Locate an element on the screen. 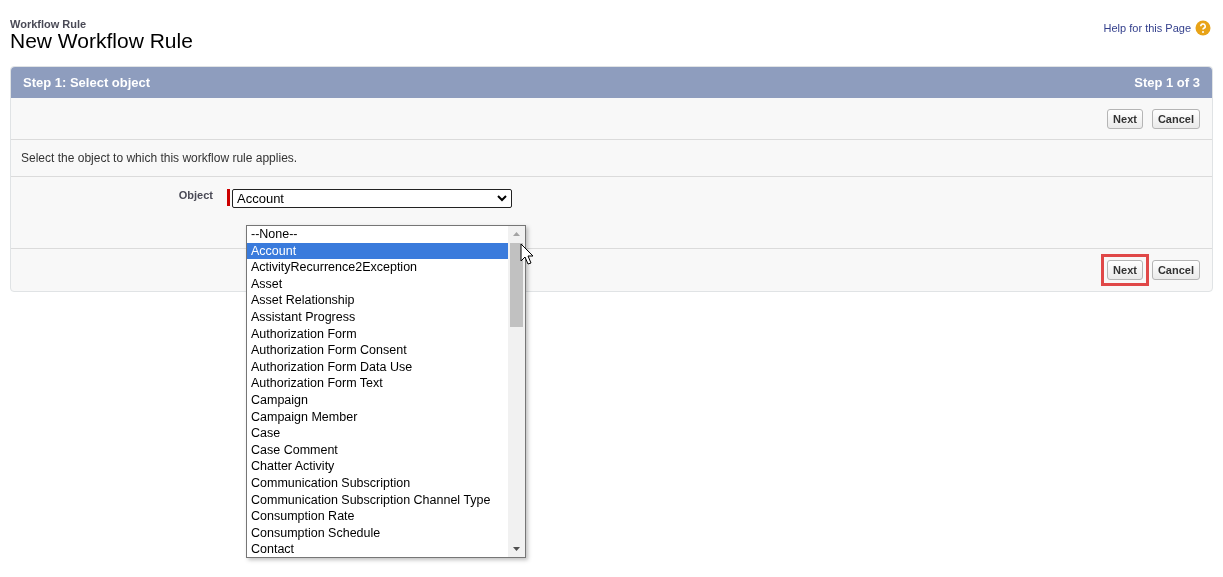 The image size is (1223, 577). dropdown-option: Authorization Form Data Use is located at coordinates (377, 367).